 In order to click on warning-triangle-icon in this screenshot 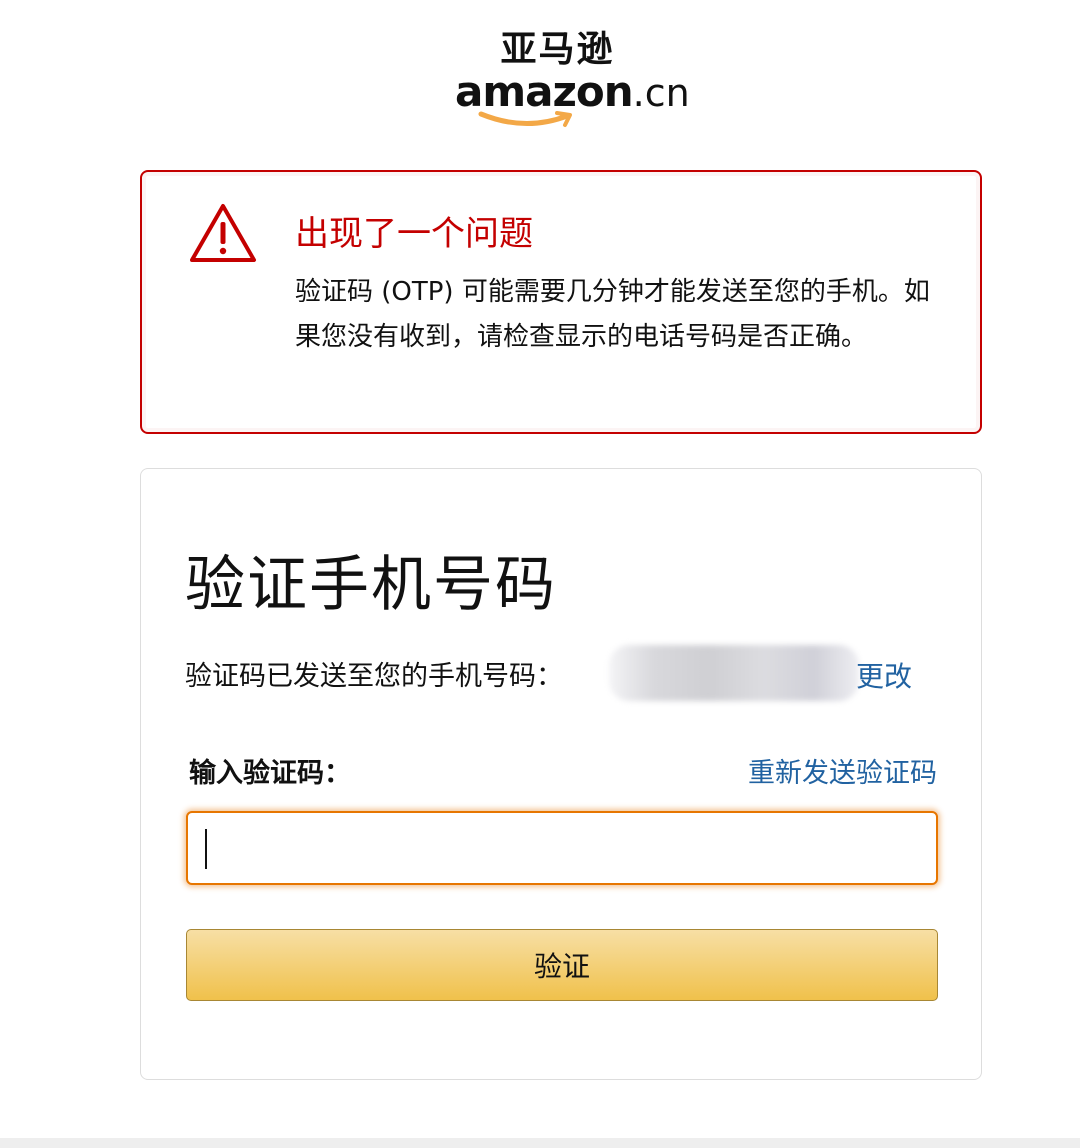, I will do `click(223, 233)`.